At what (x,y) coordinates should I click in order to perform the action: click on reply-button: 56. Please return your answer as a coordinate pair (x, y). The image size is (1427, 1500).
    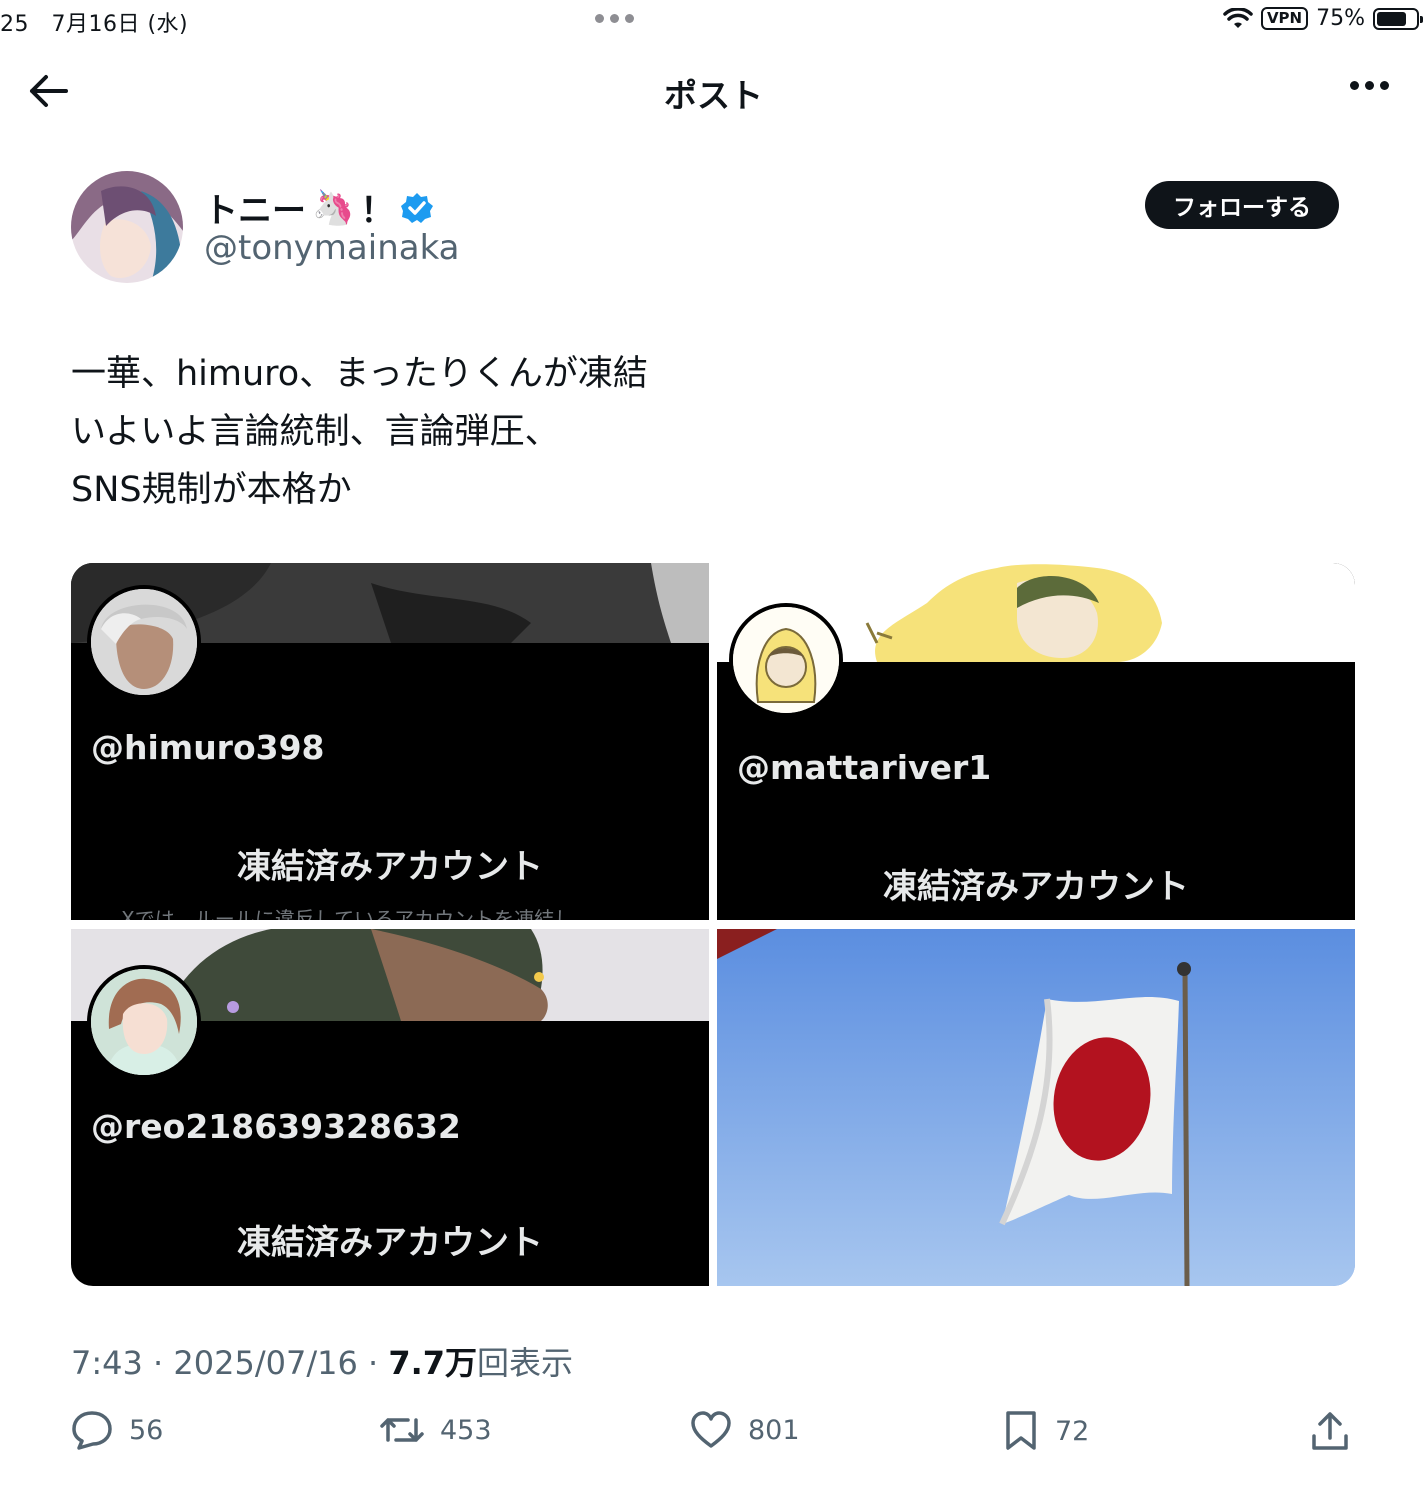
    Looking at the image, I should click on (117, 1430).